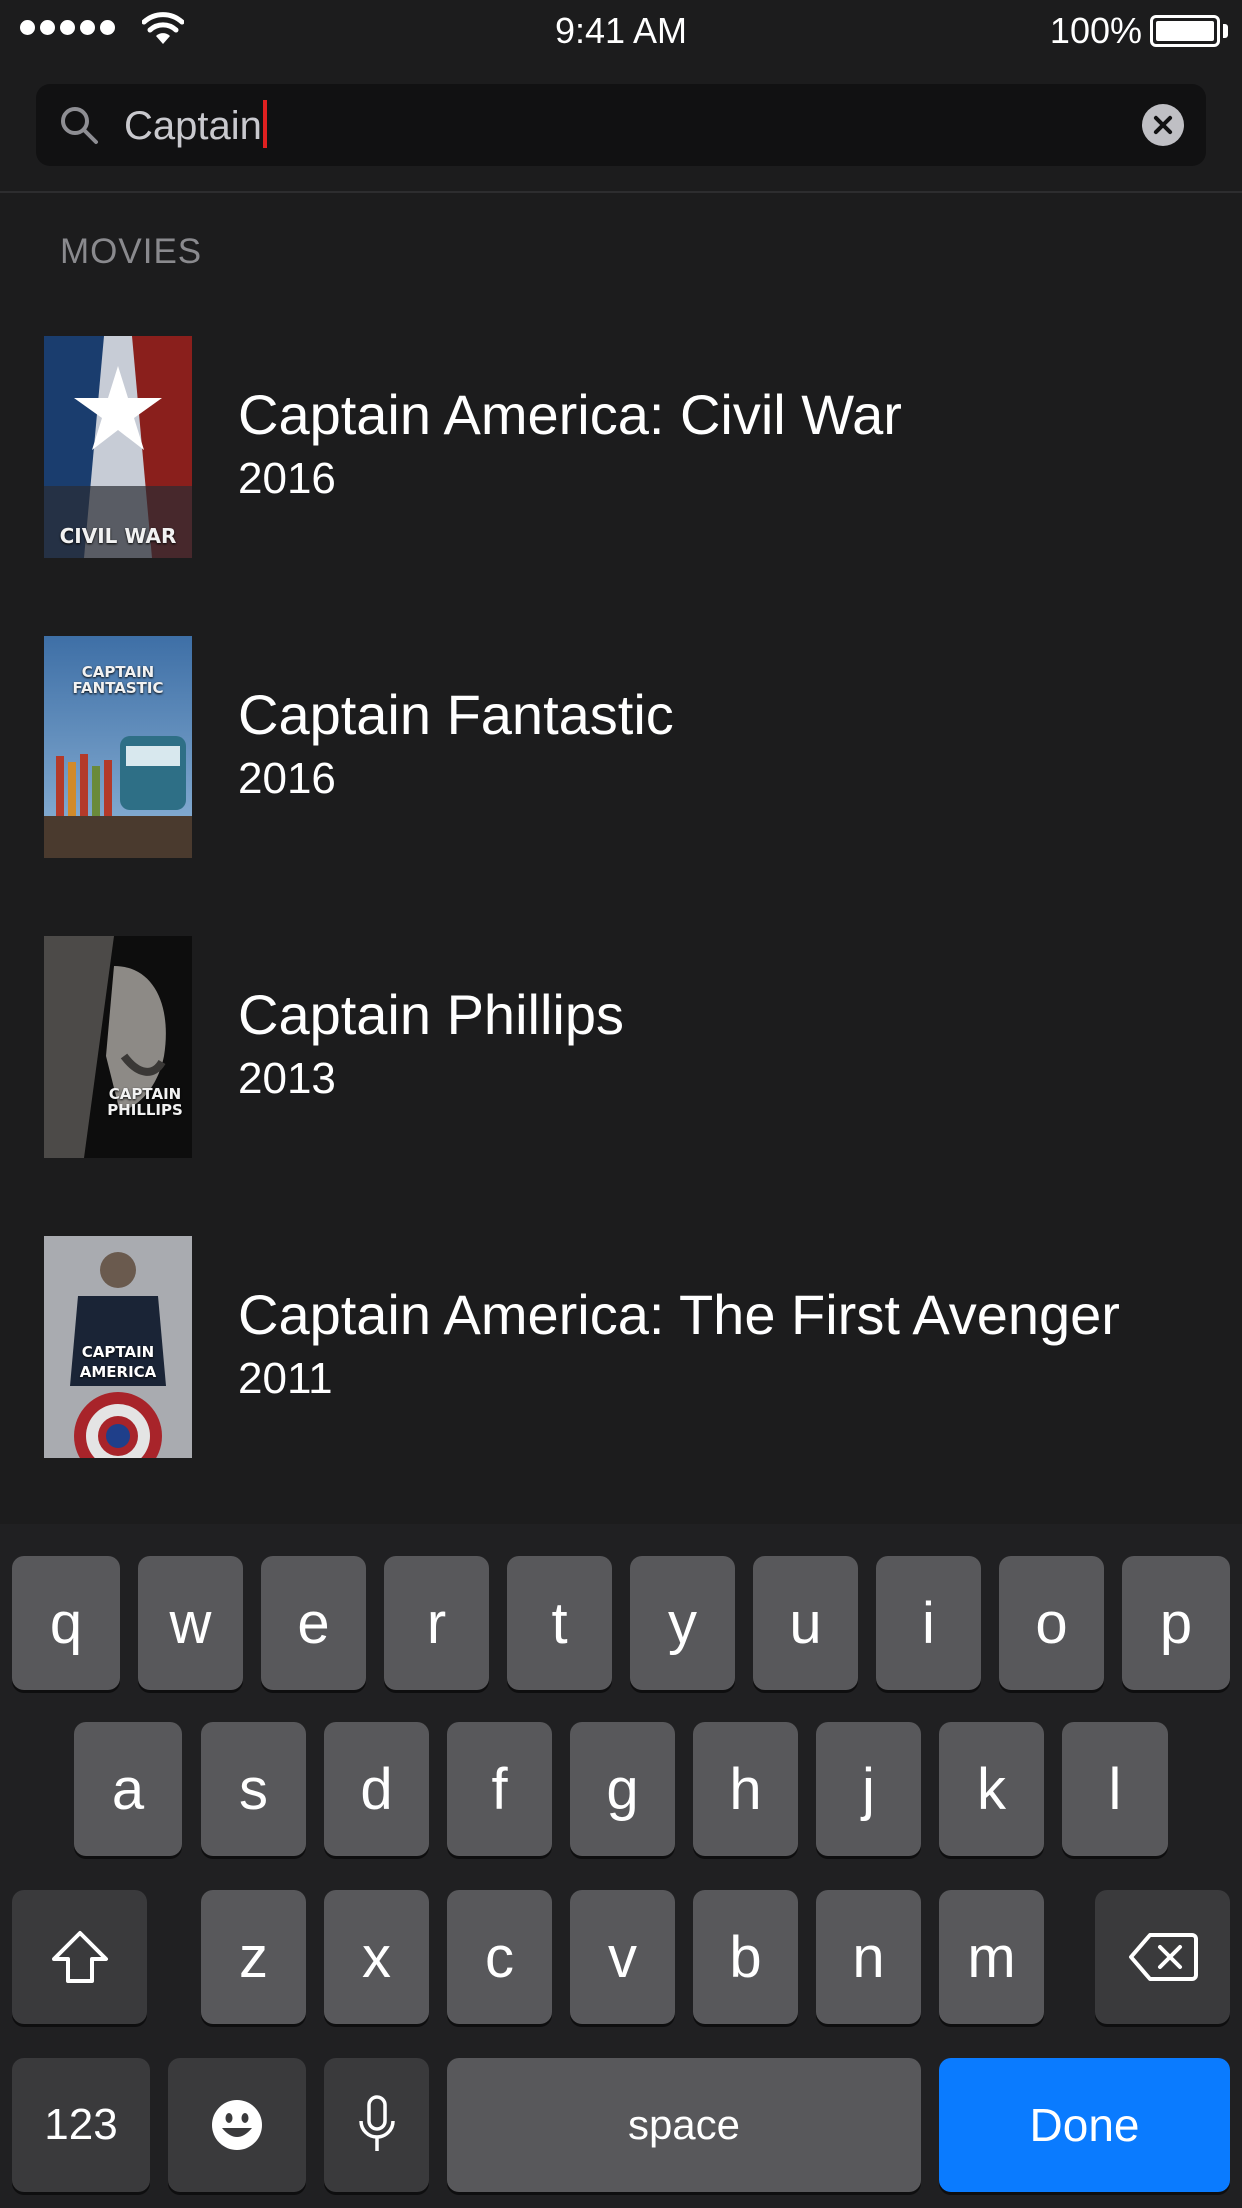 The height and width of the screenshot is (2208, 1242). I want to click on key-k: k, so click(991, 1789).